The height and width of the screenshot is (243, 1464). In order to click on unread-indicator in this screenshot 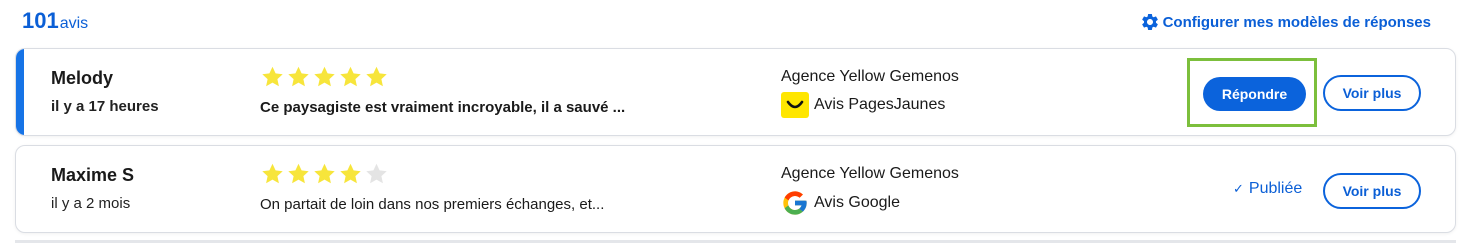, I will do `click(20, 92)`.